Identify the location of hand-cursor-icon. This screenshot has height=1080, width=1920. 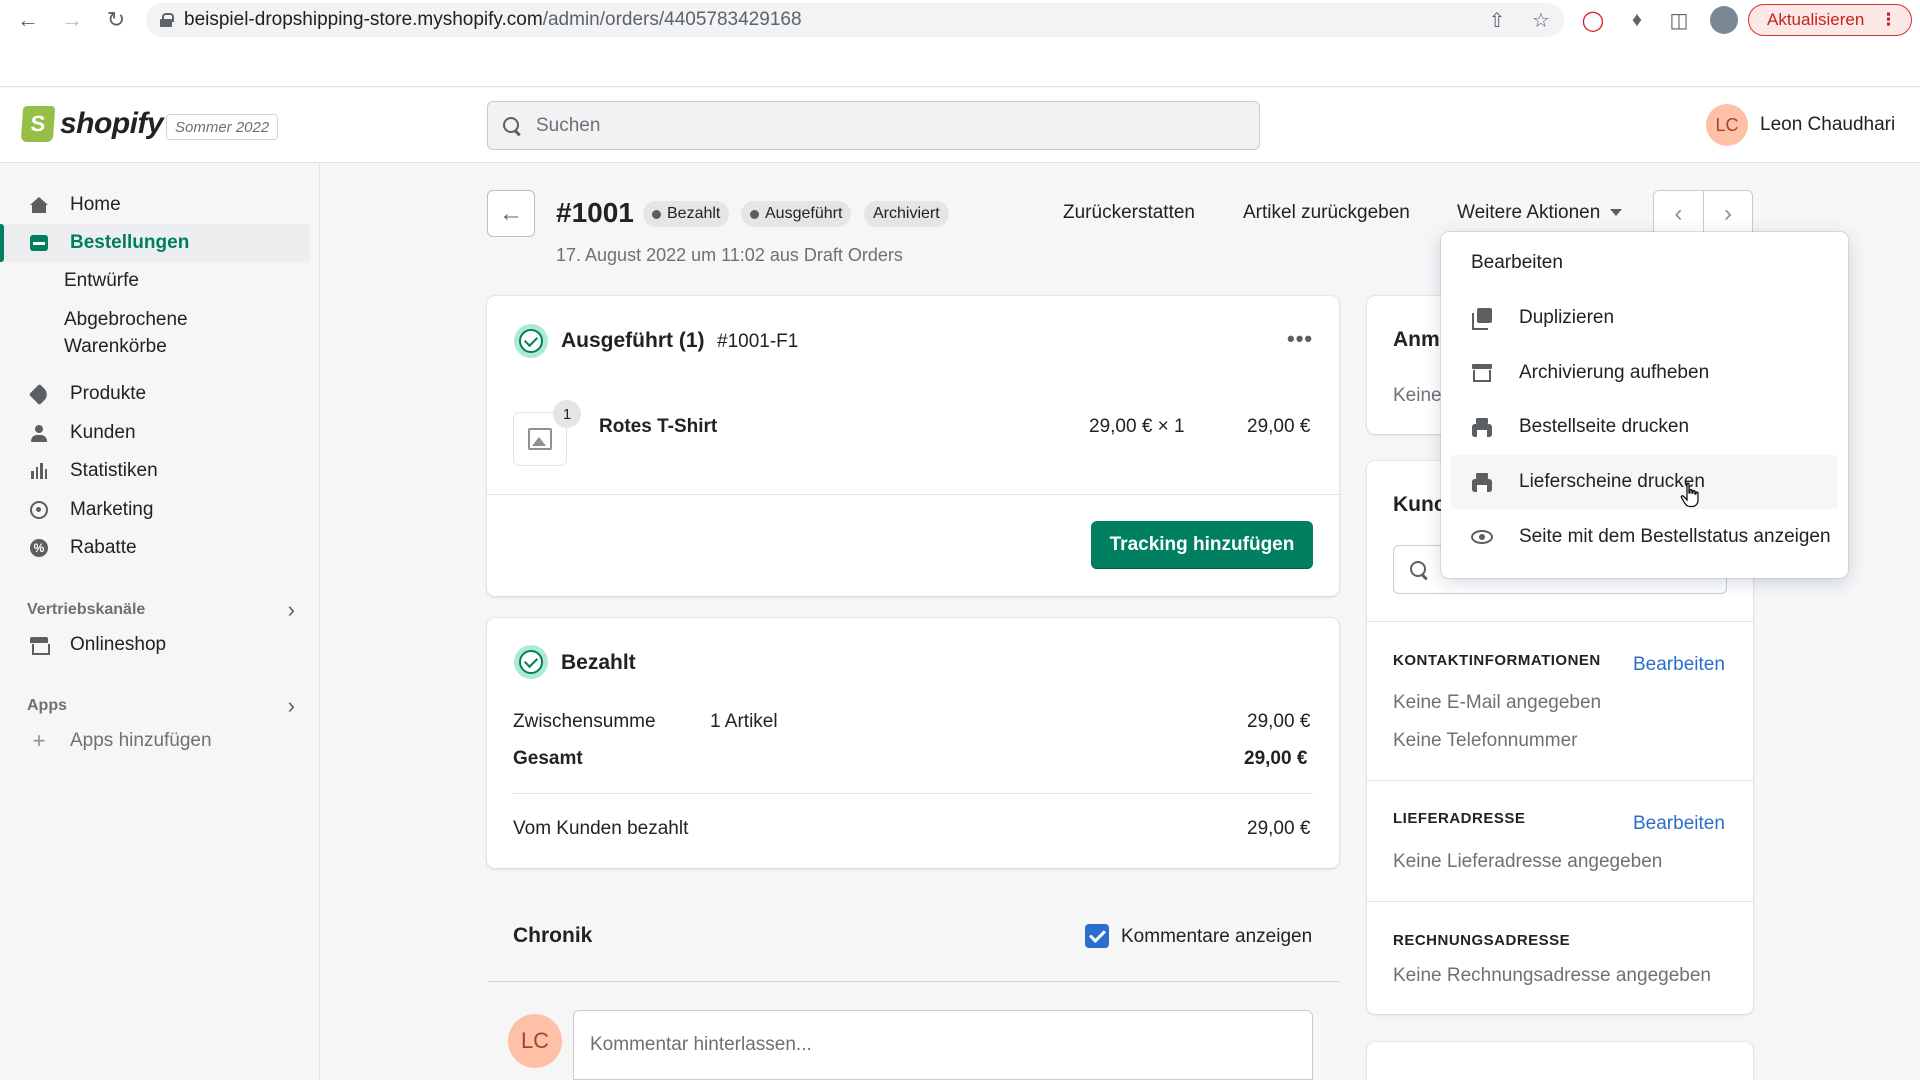
(1689, 495).